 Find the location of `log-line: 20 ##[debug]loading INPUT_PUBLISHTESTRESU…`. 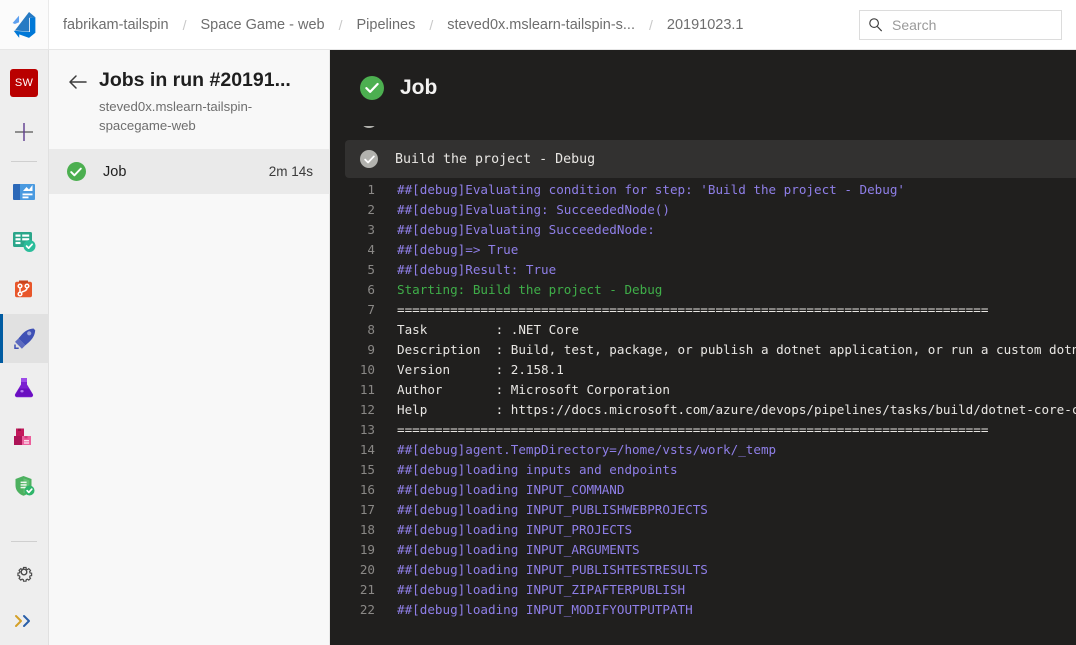

log-line: 20 ##[debug]loading INPUT_PUBLISHTESTRESU… is located at coordinates (703, 570).